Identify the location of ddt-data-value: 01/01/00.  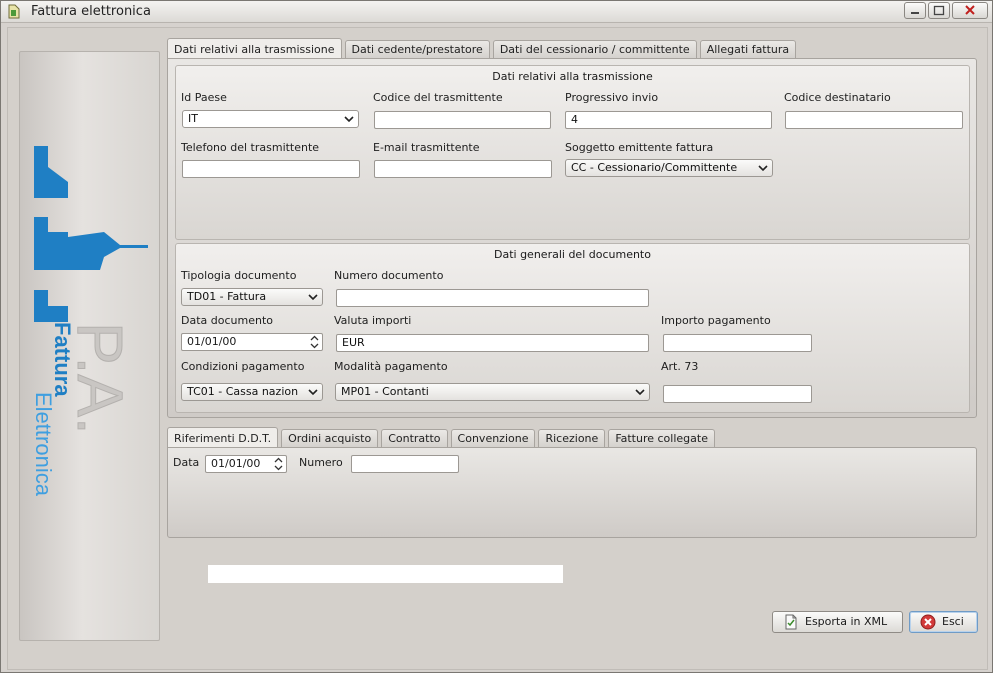
(236, 463).